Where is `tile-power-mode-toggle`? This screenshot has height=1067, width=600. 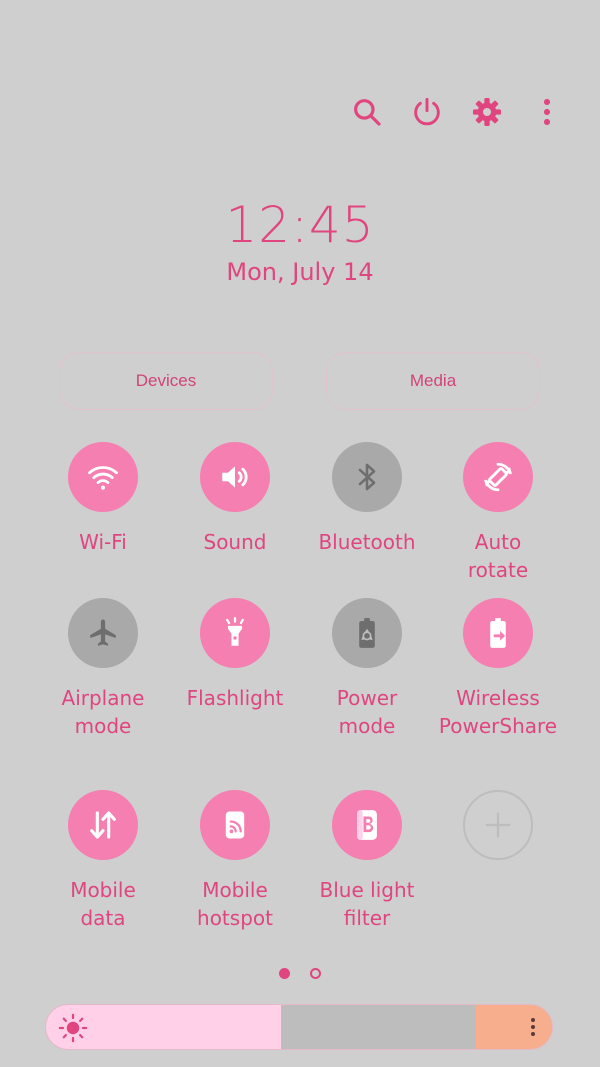
tile-power-mode-toggle is located at coordinates (367, 633).